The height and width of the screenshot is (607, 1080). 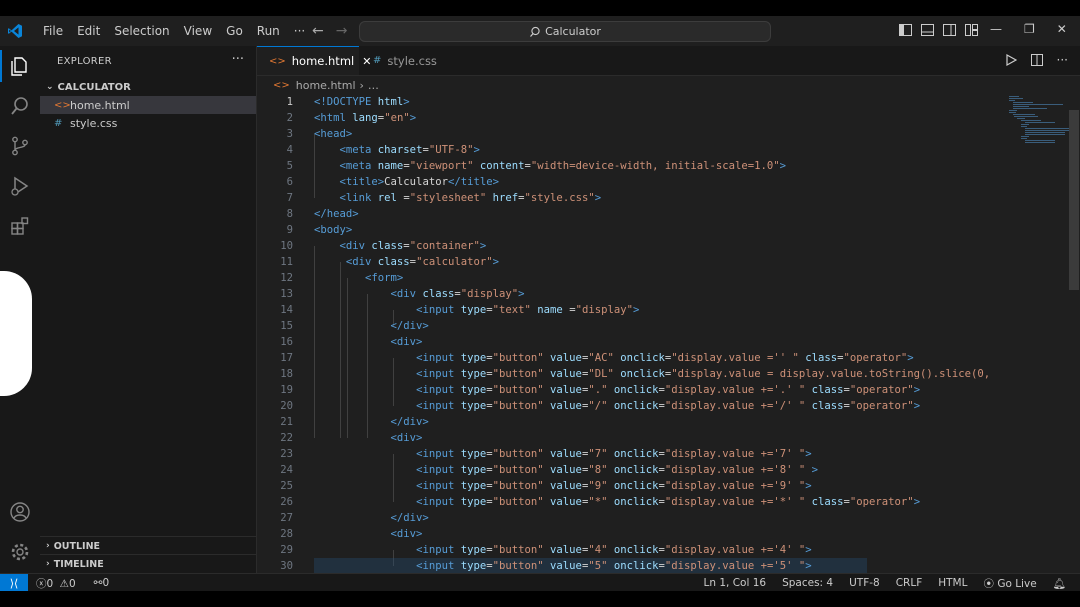 I want to click on code-token: <input, so click(x=438, y=502).